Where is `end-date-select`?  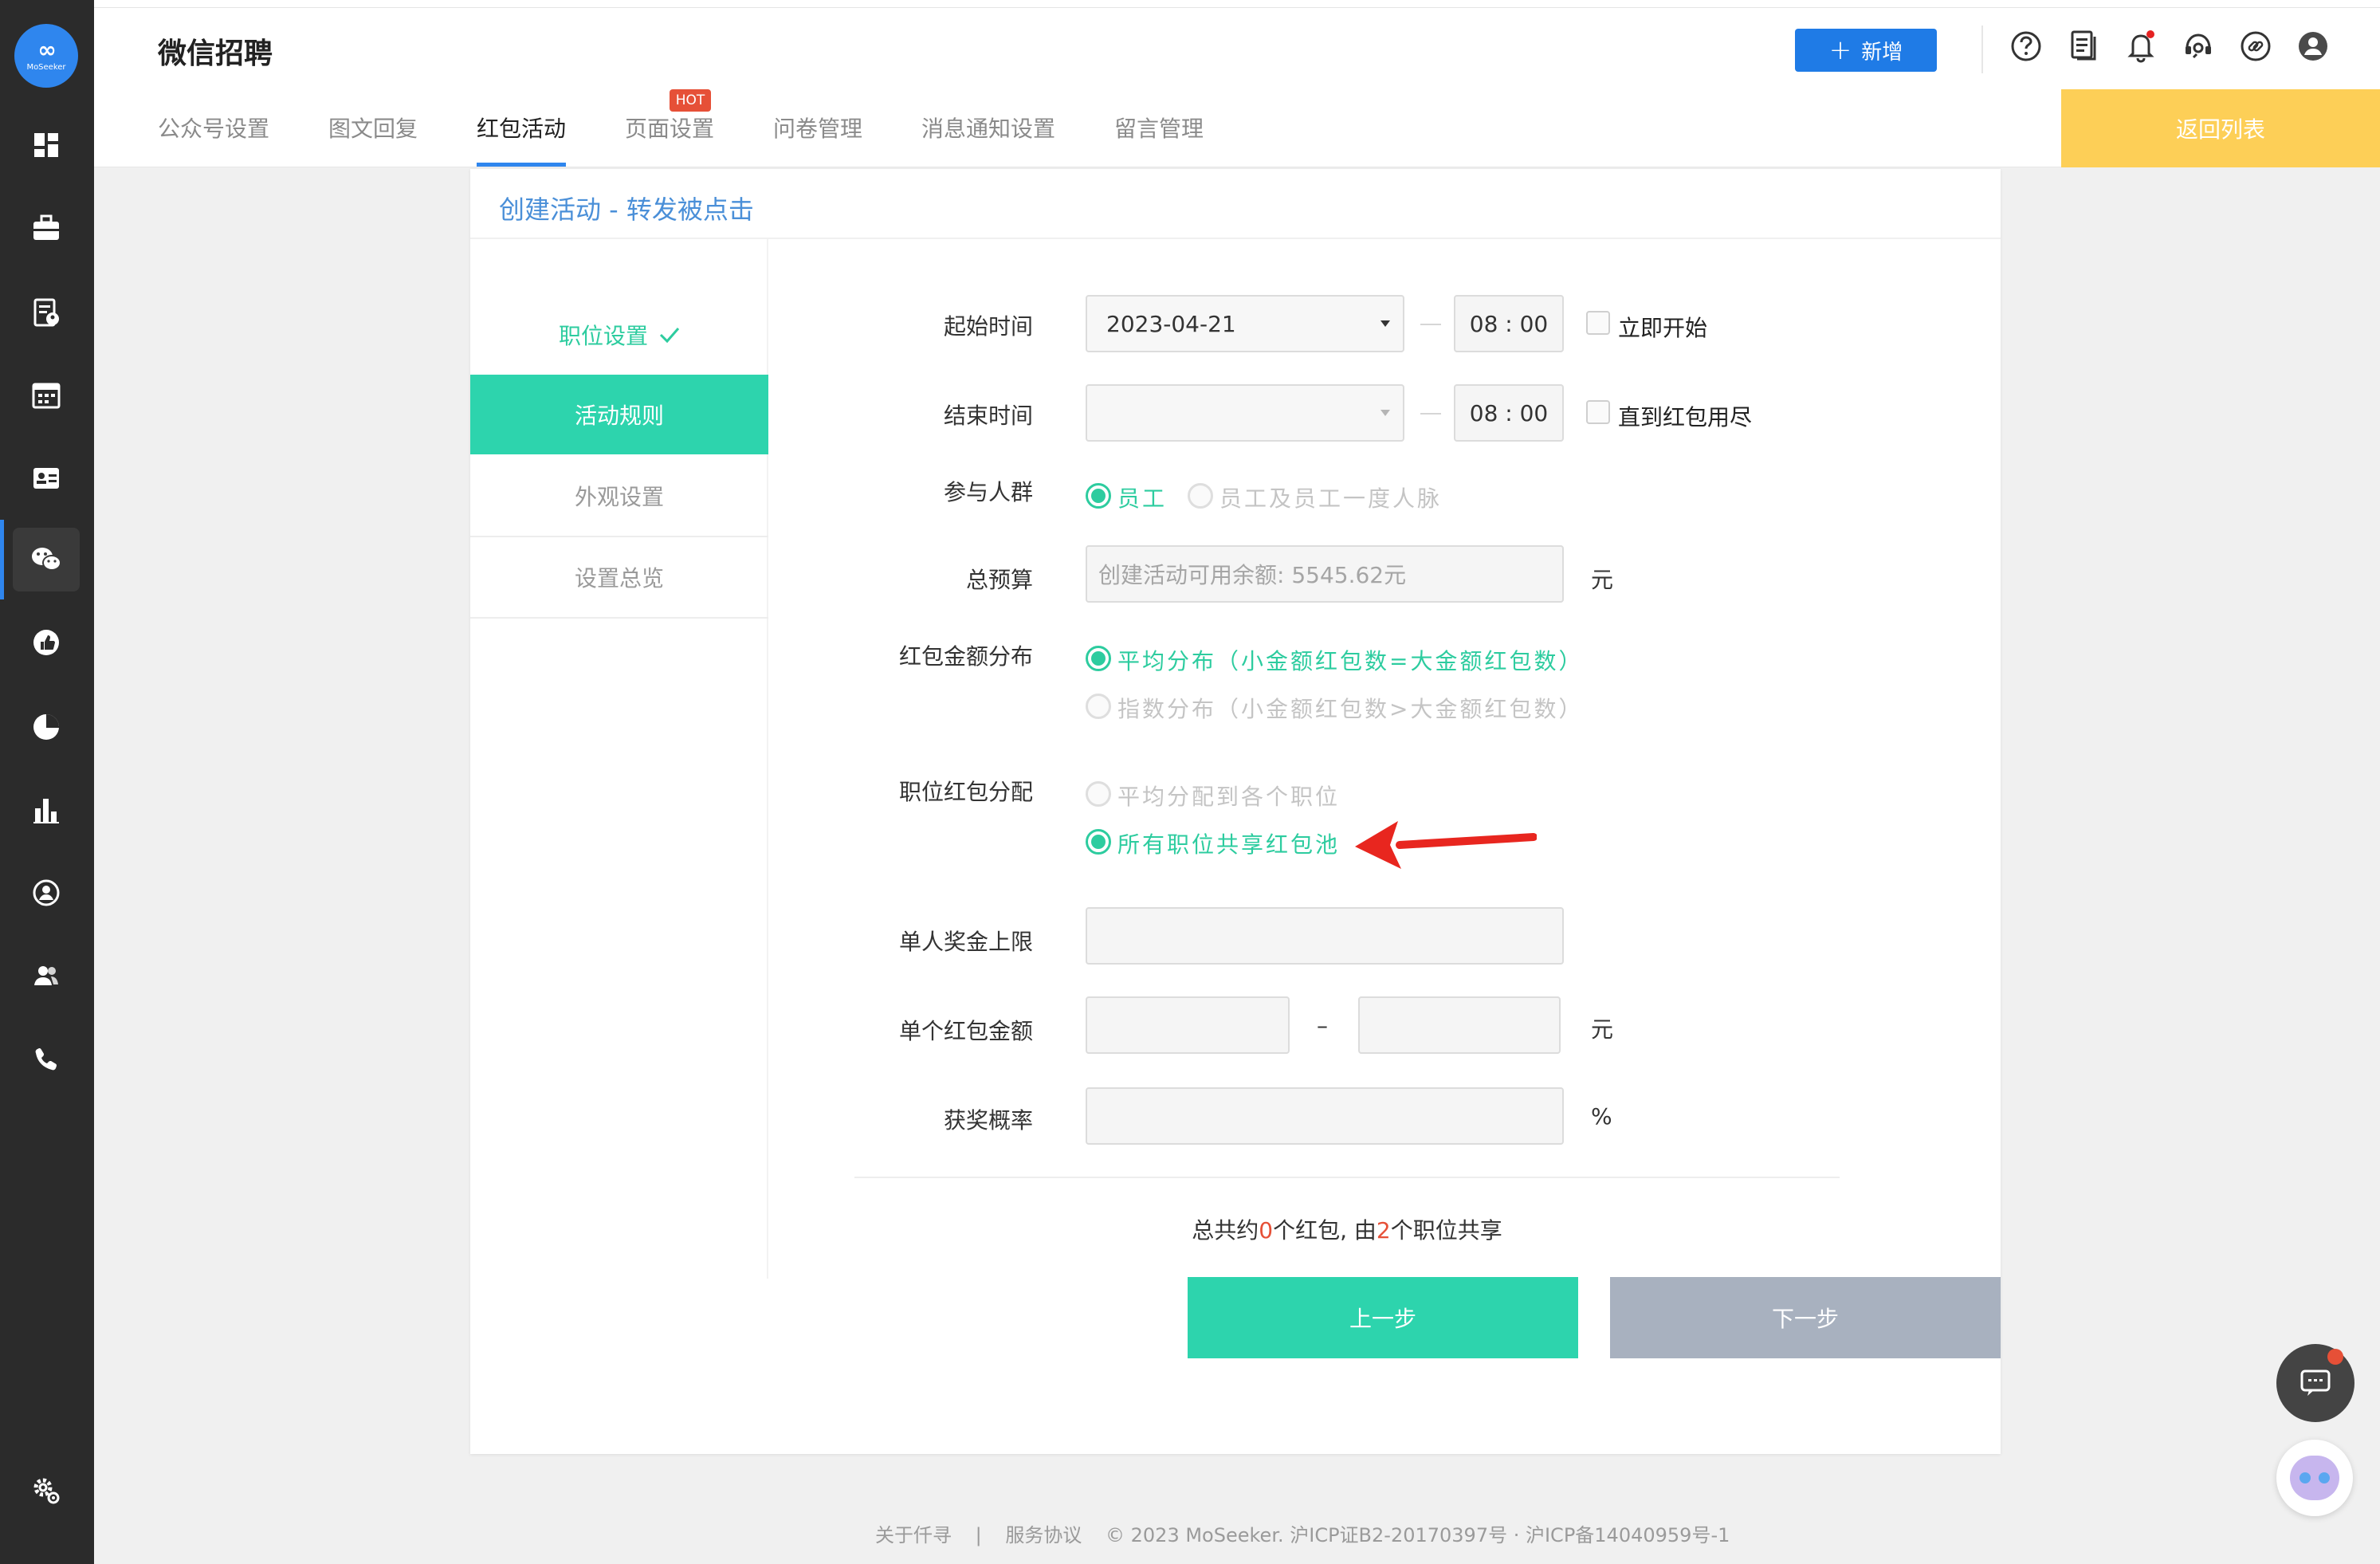
end-date-select is located at coordinates (1245, 413).